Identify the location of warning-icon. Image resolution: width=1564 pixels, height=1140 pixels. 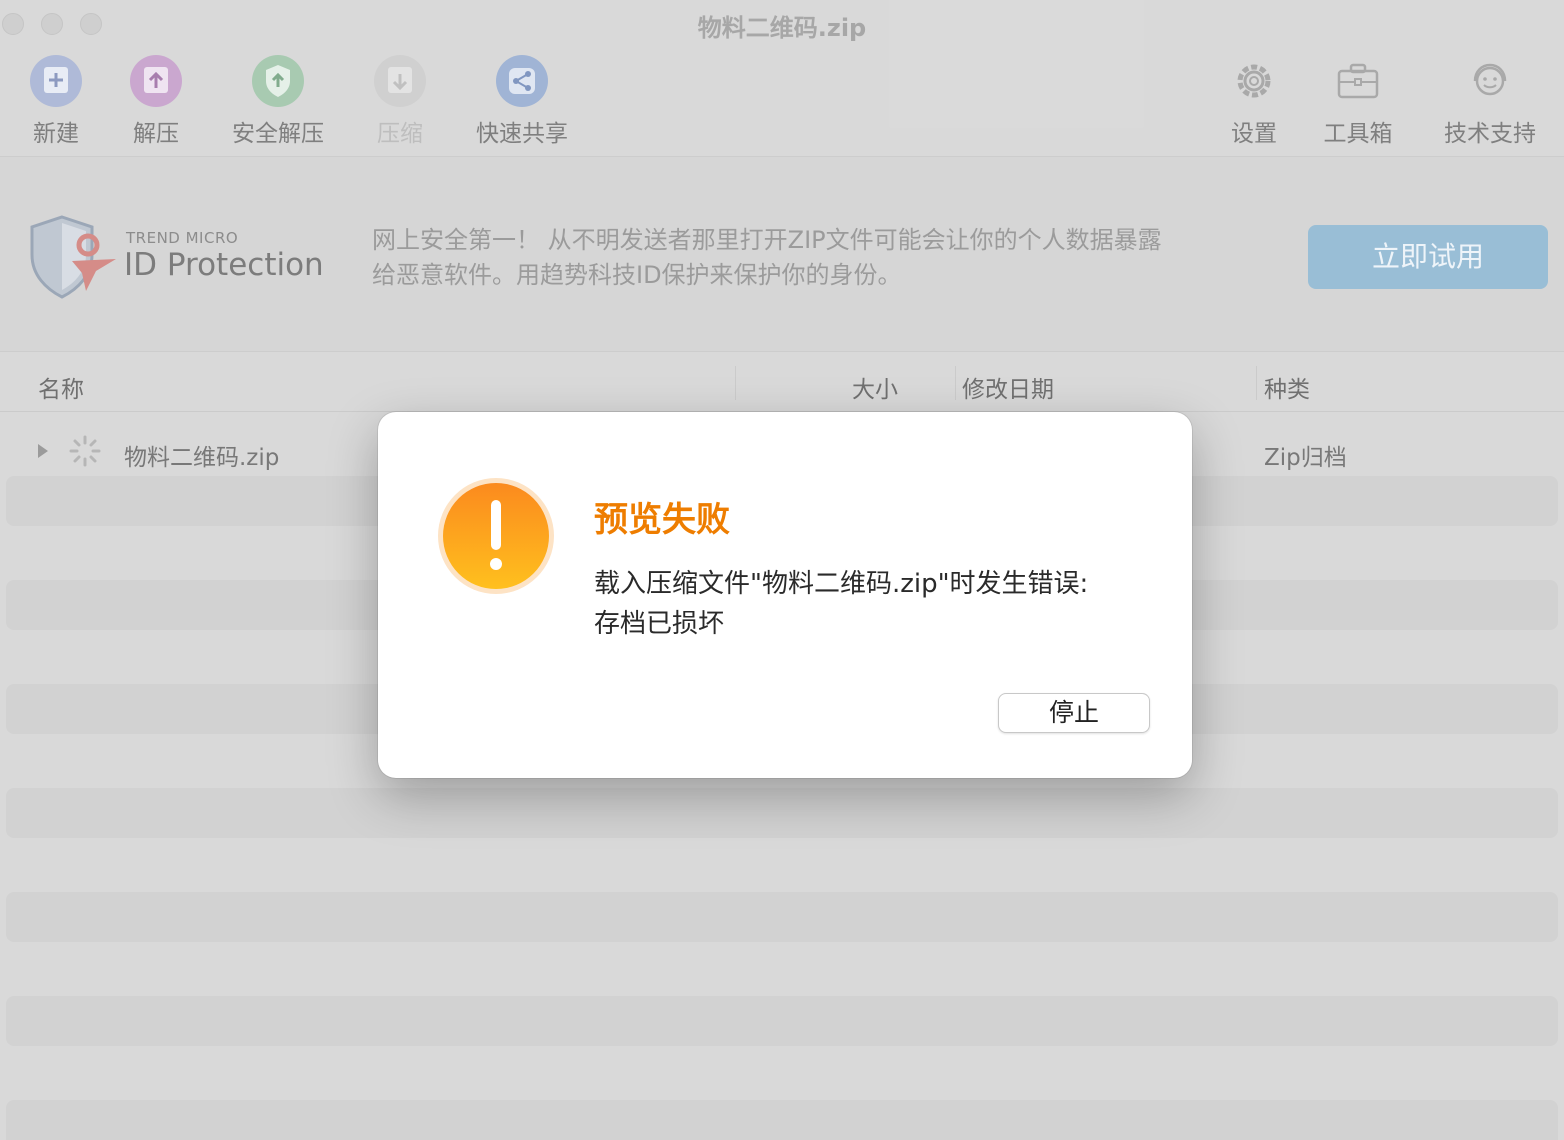
(496, 536).